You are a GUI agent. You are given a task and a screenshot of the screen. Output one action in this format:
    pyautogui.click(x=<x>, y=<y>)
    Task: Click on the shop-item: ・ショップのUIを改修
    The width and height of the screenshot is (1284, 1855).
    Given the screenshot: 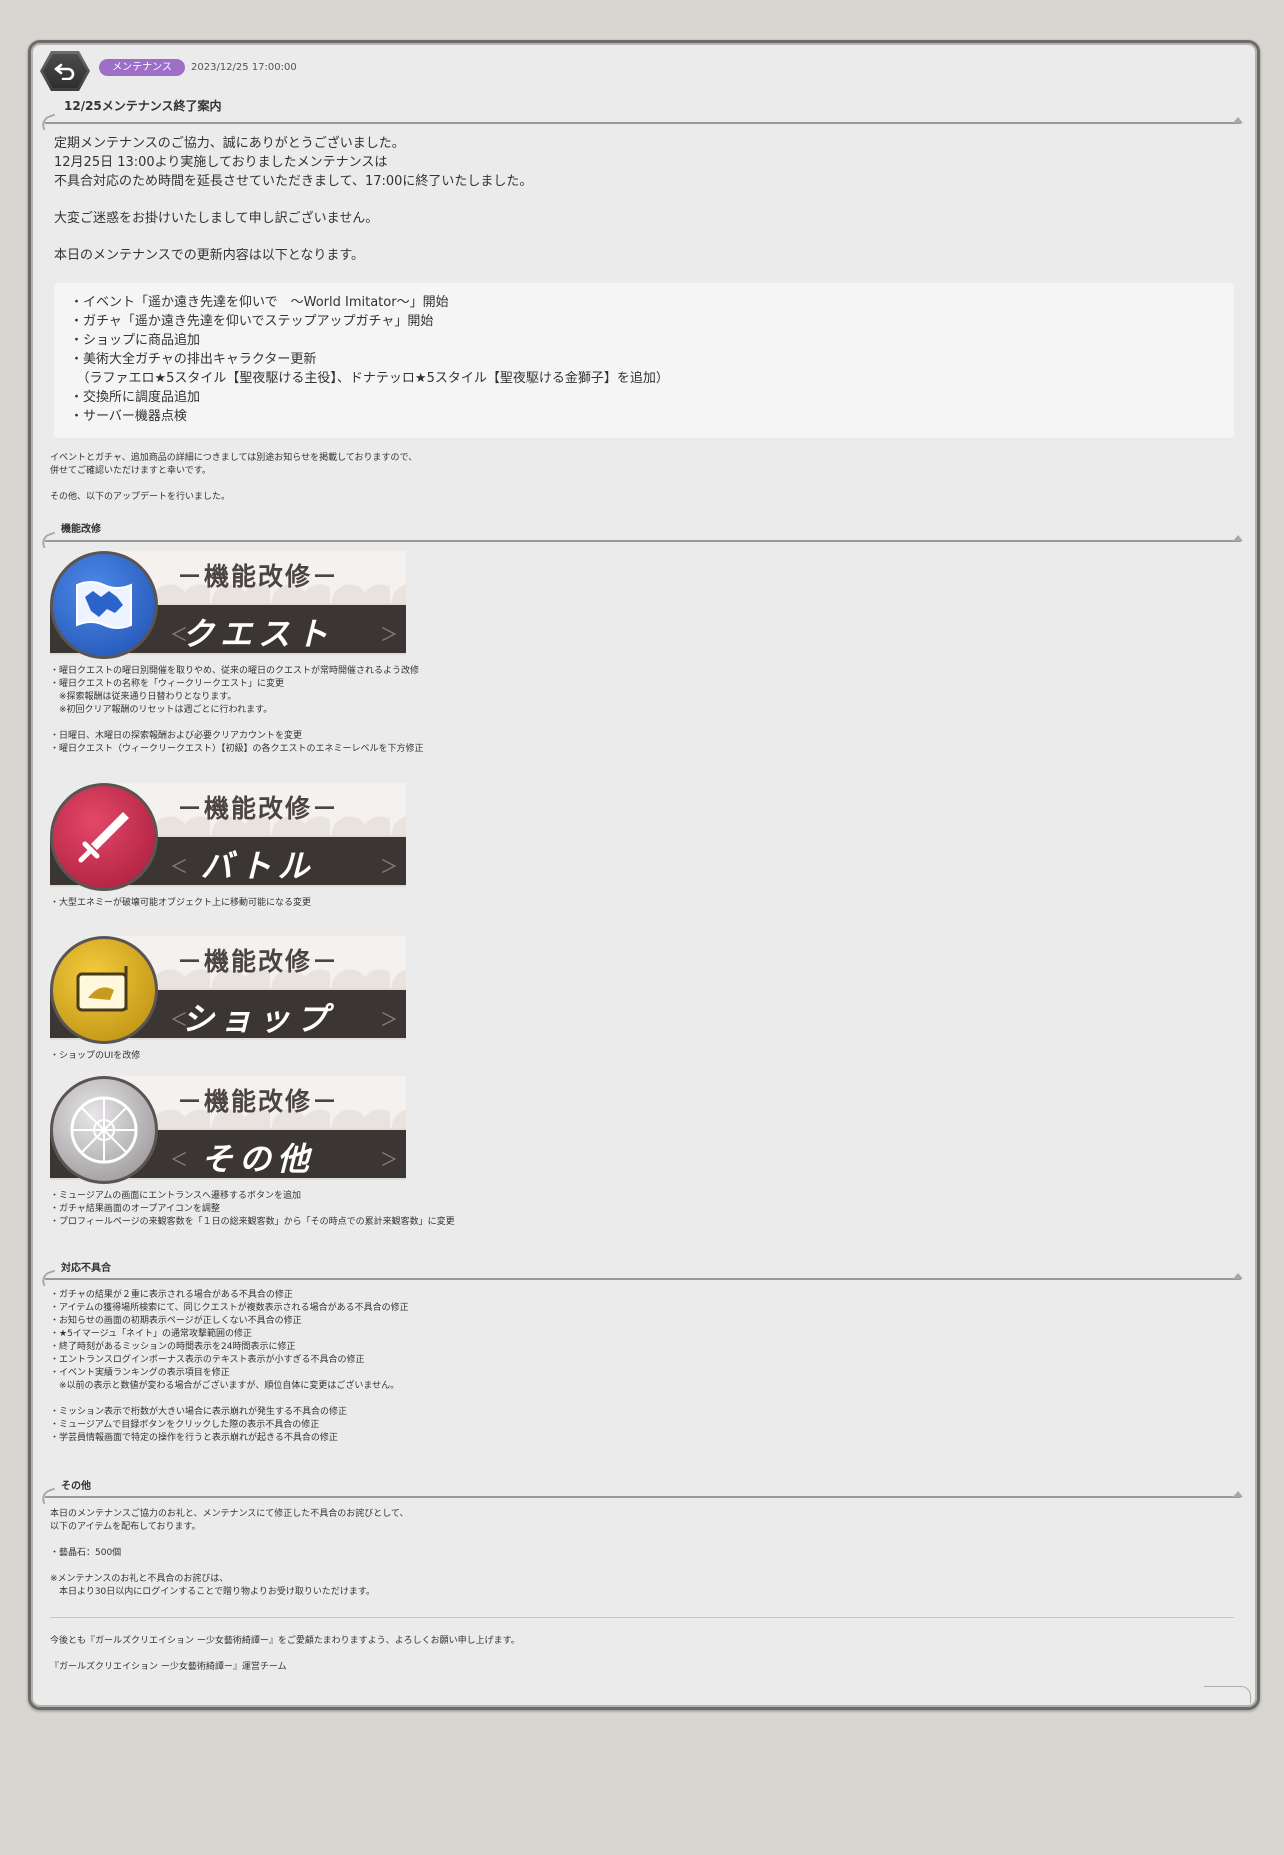 What is the action you would take?
    pyautogui.click(x=95, y=1056)
    